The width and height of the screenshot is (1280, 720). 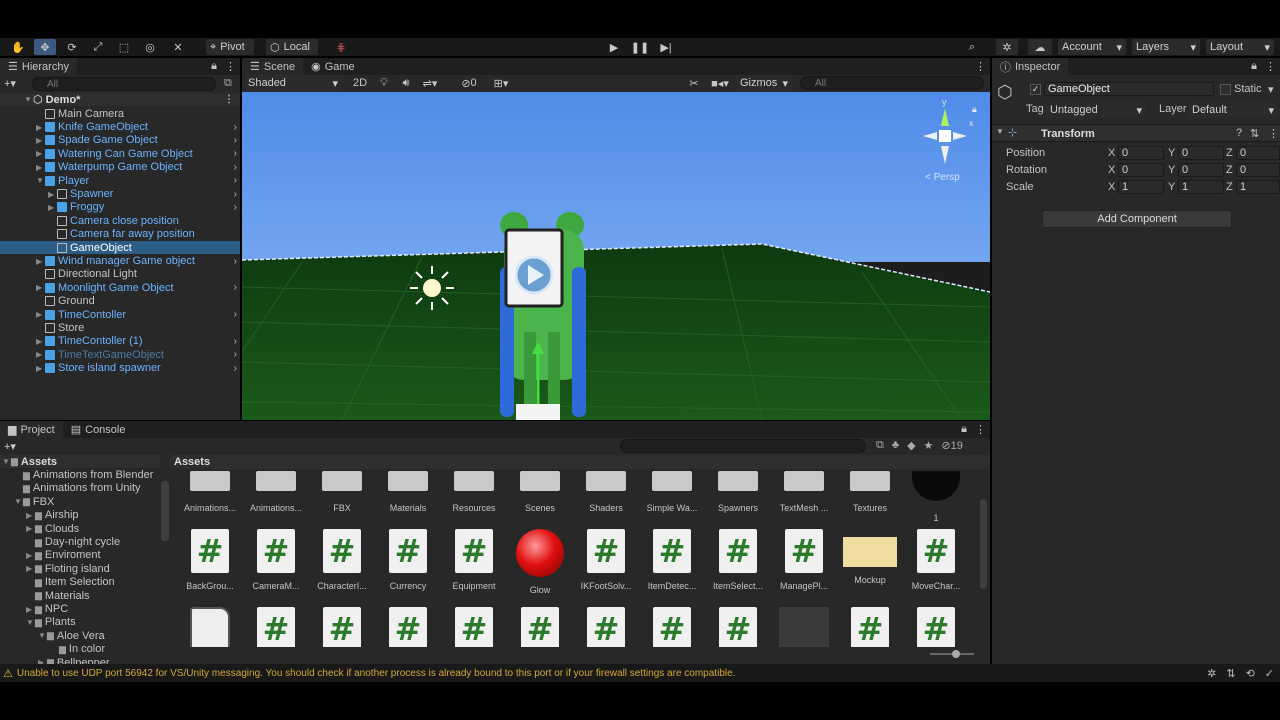 What do you see at coordinates (120, 274) in the screenshot?
I see `hierarchy-item: Directional Light` at bounding box center [120, 274].